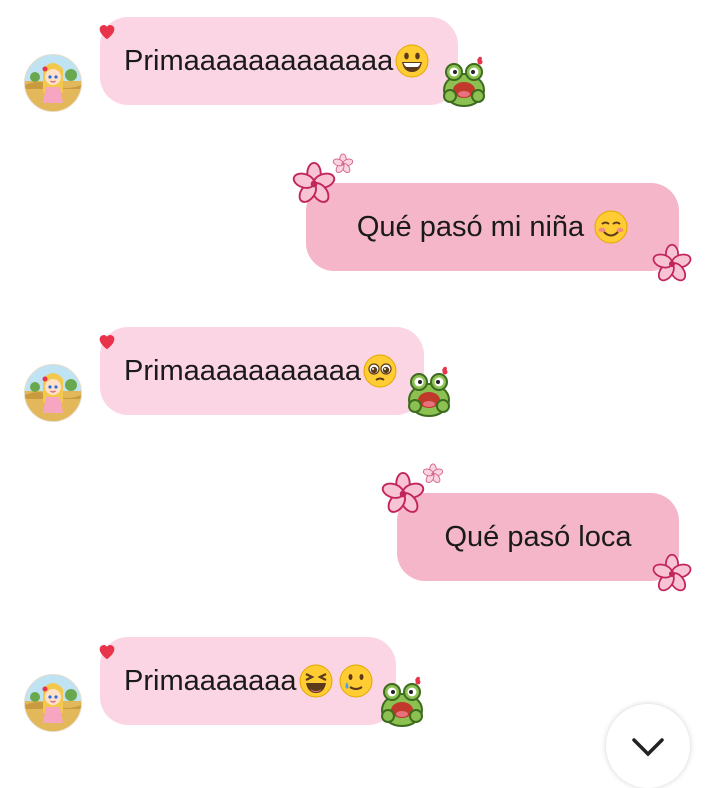 Image resolution: width=720 pixels, height=788 pixels. I want to click on pleading-face-emoji-icon, so click(380, 371).